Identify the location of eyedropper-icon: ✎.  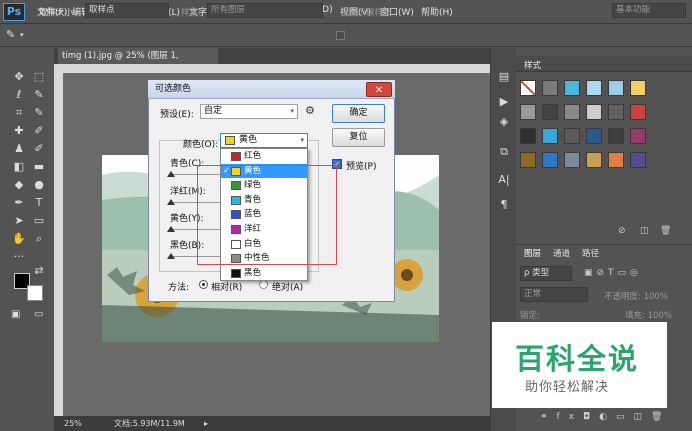
(10, 34).